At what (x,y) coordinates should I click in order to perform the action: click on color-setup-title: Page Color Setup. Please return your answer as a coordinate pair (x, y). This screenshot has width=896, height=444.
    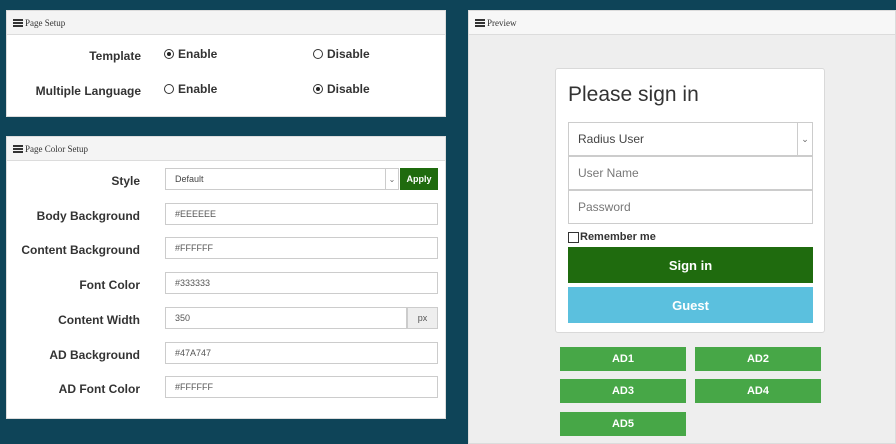
    Looking at the image, I should click on (56, 148).